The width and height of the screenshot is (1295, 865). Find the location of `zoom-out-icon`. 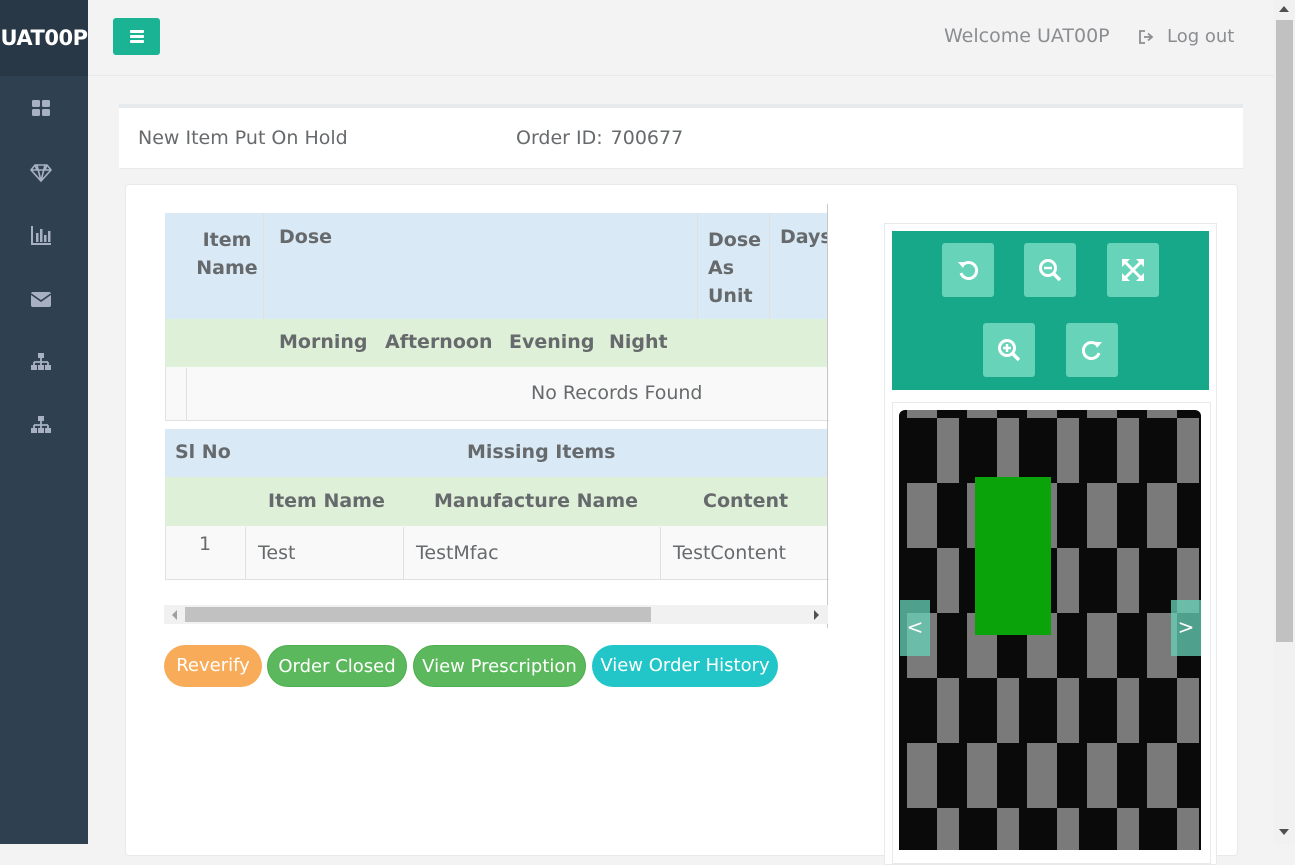

zoom-out-icon is located at coordinates (1050, 270).